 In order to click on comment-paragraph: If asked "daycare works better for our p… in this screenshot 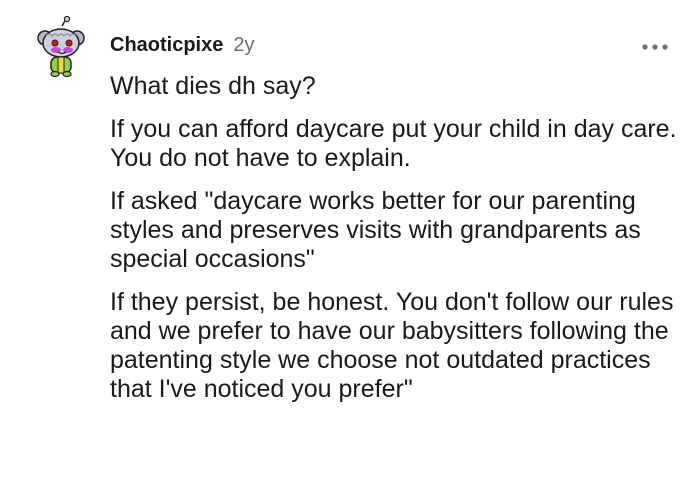, I will do `click(375, 230)`.